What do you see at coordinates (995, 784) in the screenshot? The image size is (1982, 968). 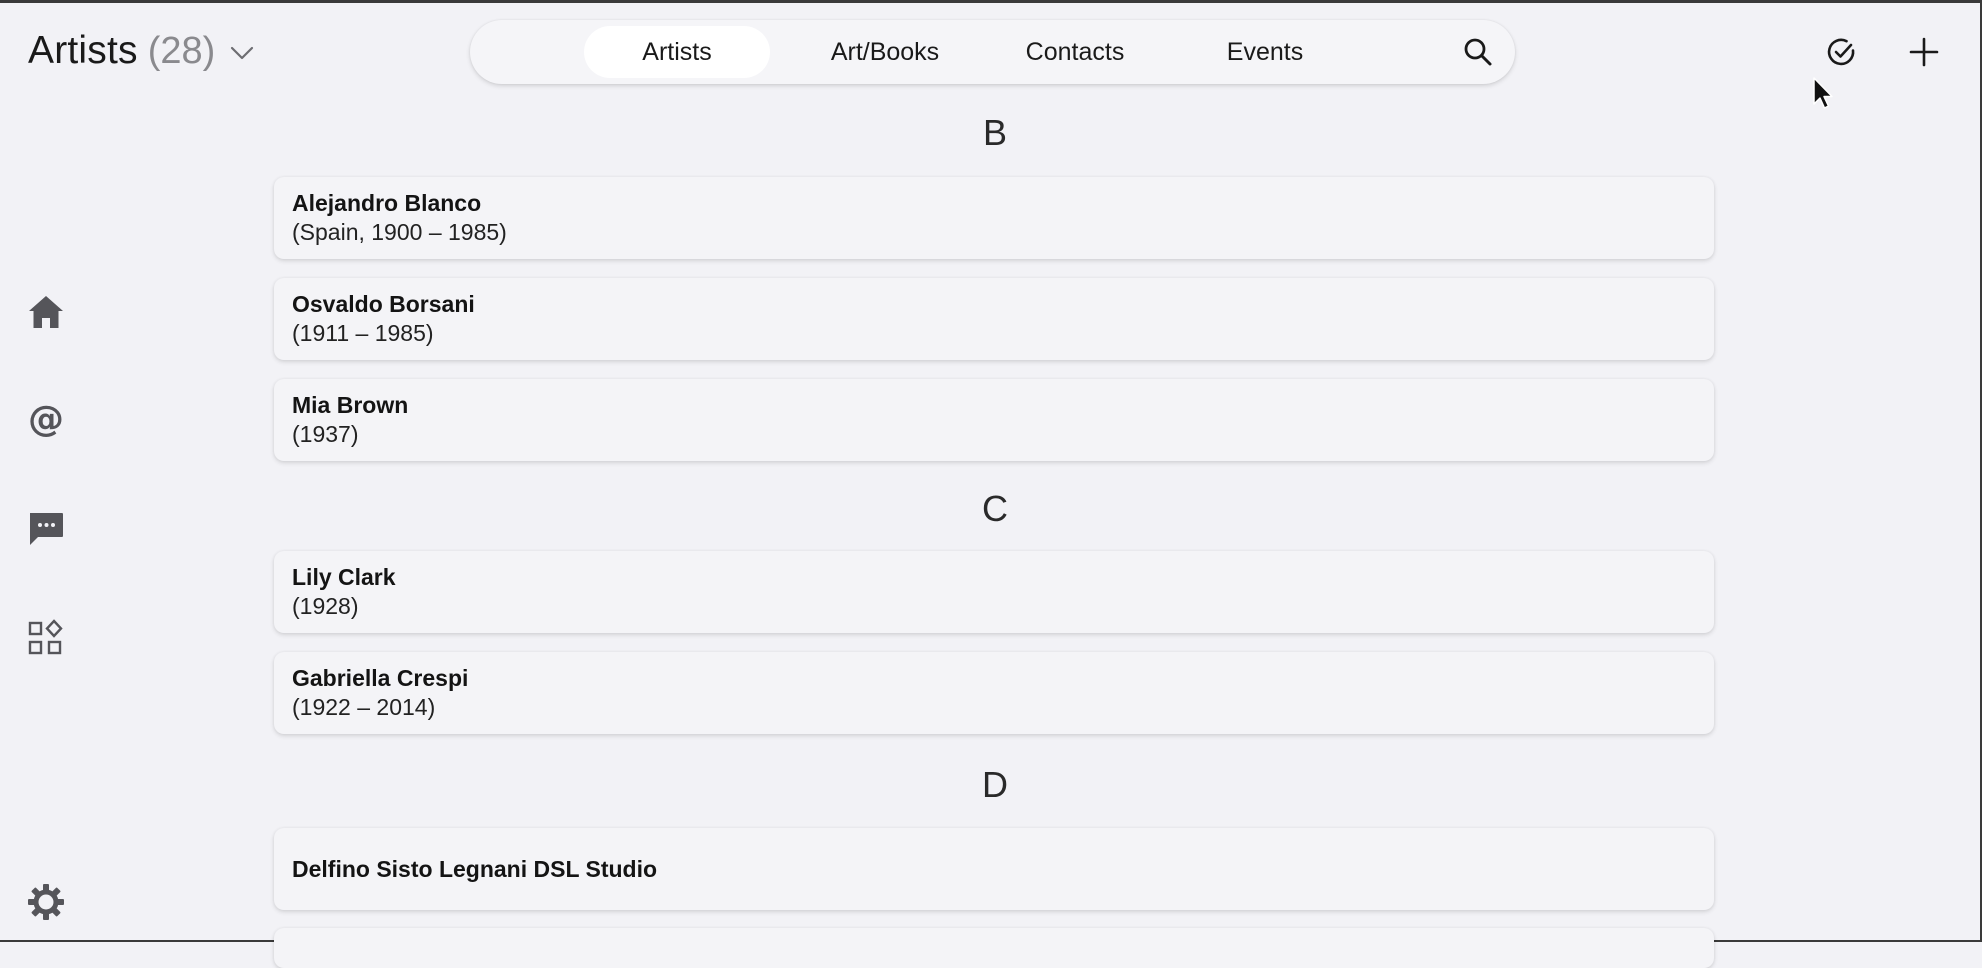 I see `section-letter: D` at bounding box center [995, 784].